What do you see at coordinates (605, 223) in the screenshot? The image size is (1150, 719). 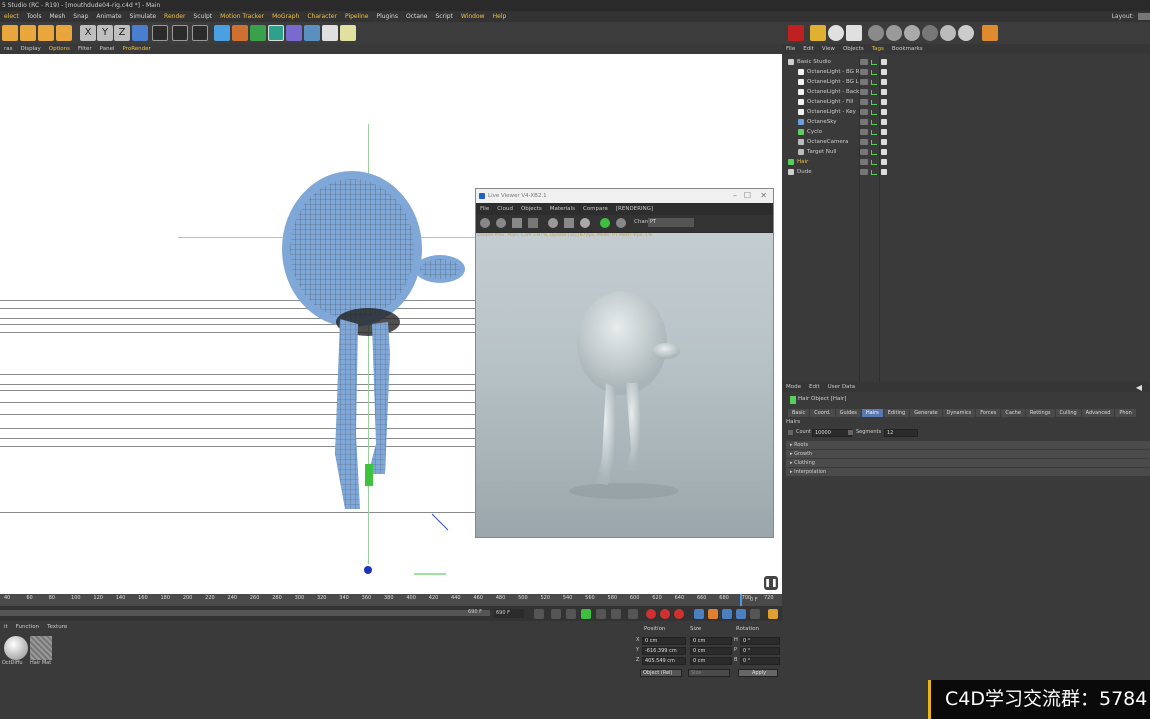 I see `pick-focus-icon` at bounding box center [605, 223].